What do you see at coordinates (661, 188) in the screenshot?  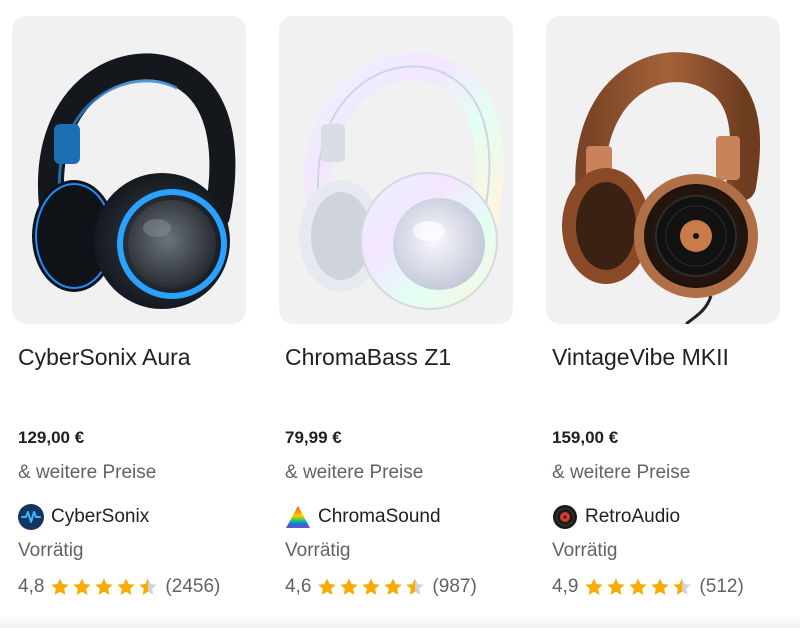 I see `brown-leather-headphones-image` at bounding box center [661, 188].